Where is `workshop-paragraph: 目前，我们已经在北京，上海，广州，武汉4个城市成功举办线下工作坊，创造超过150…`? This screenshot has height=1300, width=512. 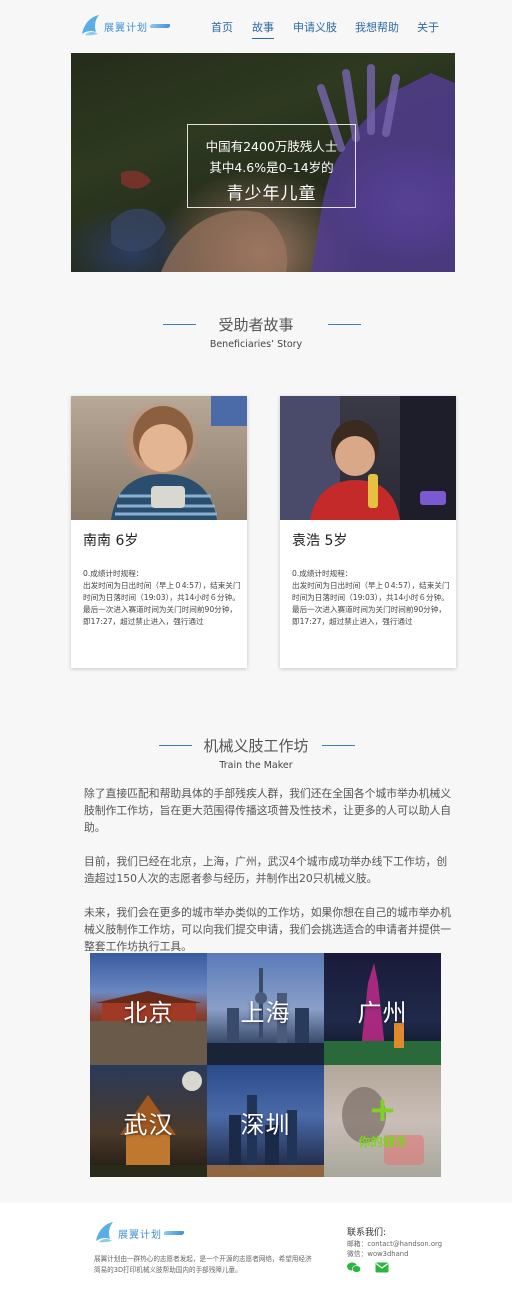
workshop-paragraph: 目前，我们已经在北京，上海，广州，武汉4个城市成功举办线下工作坊，创造超过150… is located at coordinates (266, 870).